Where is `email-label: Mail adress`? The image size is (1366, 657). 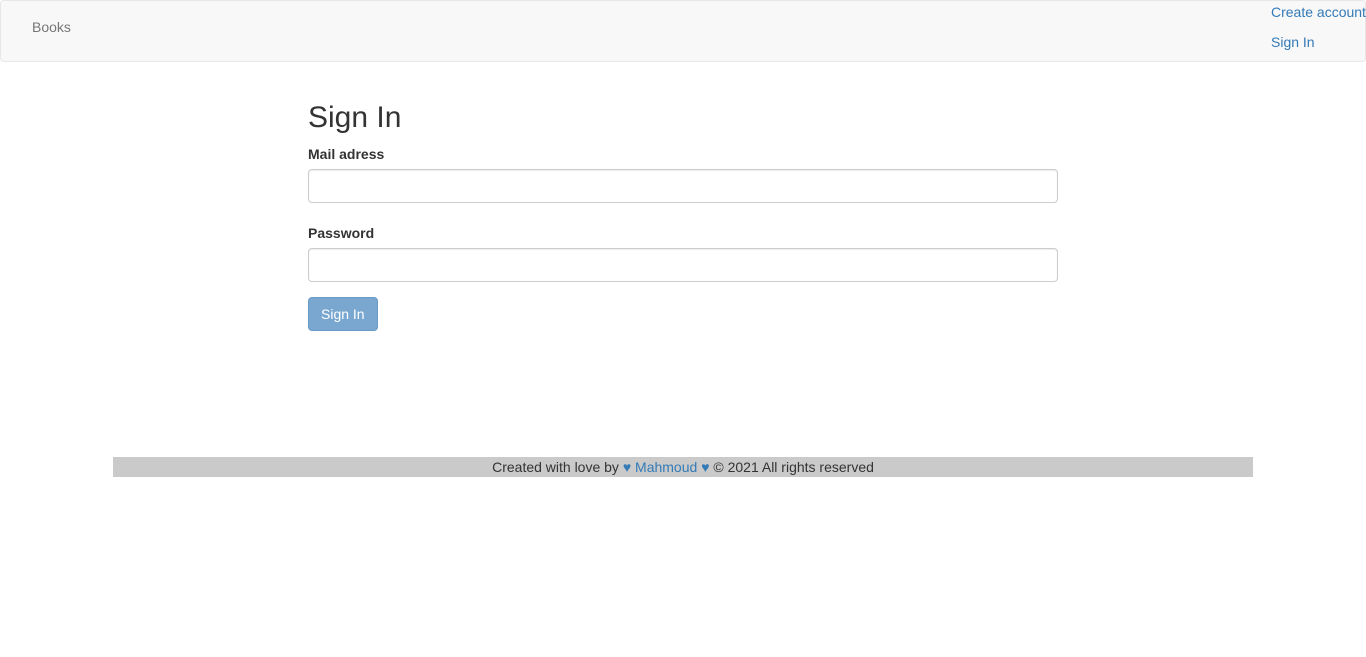 email-label: Mail adress is located at coordinates (346, 154).